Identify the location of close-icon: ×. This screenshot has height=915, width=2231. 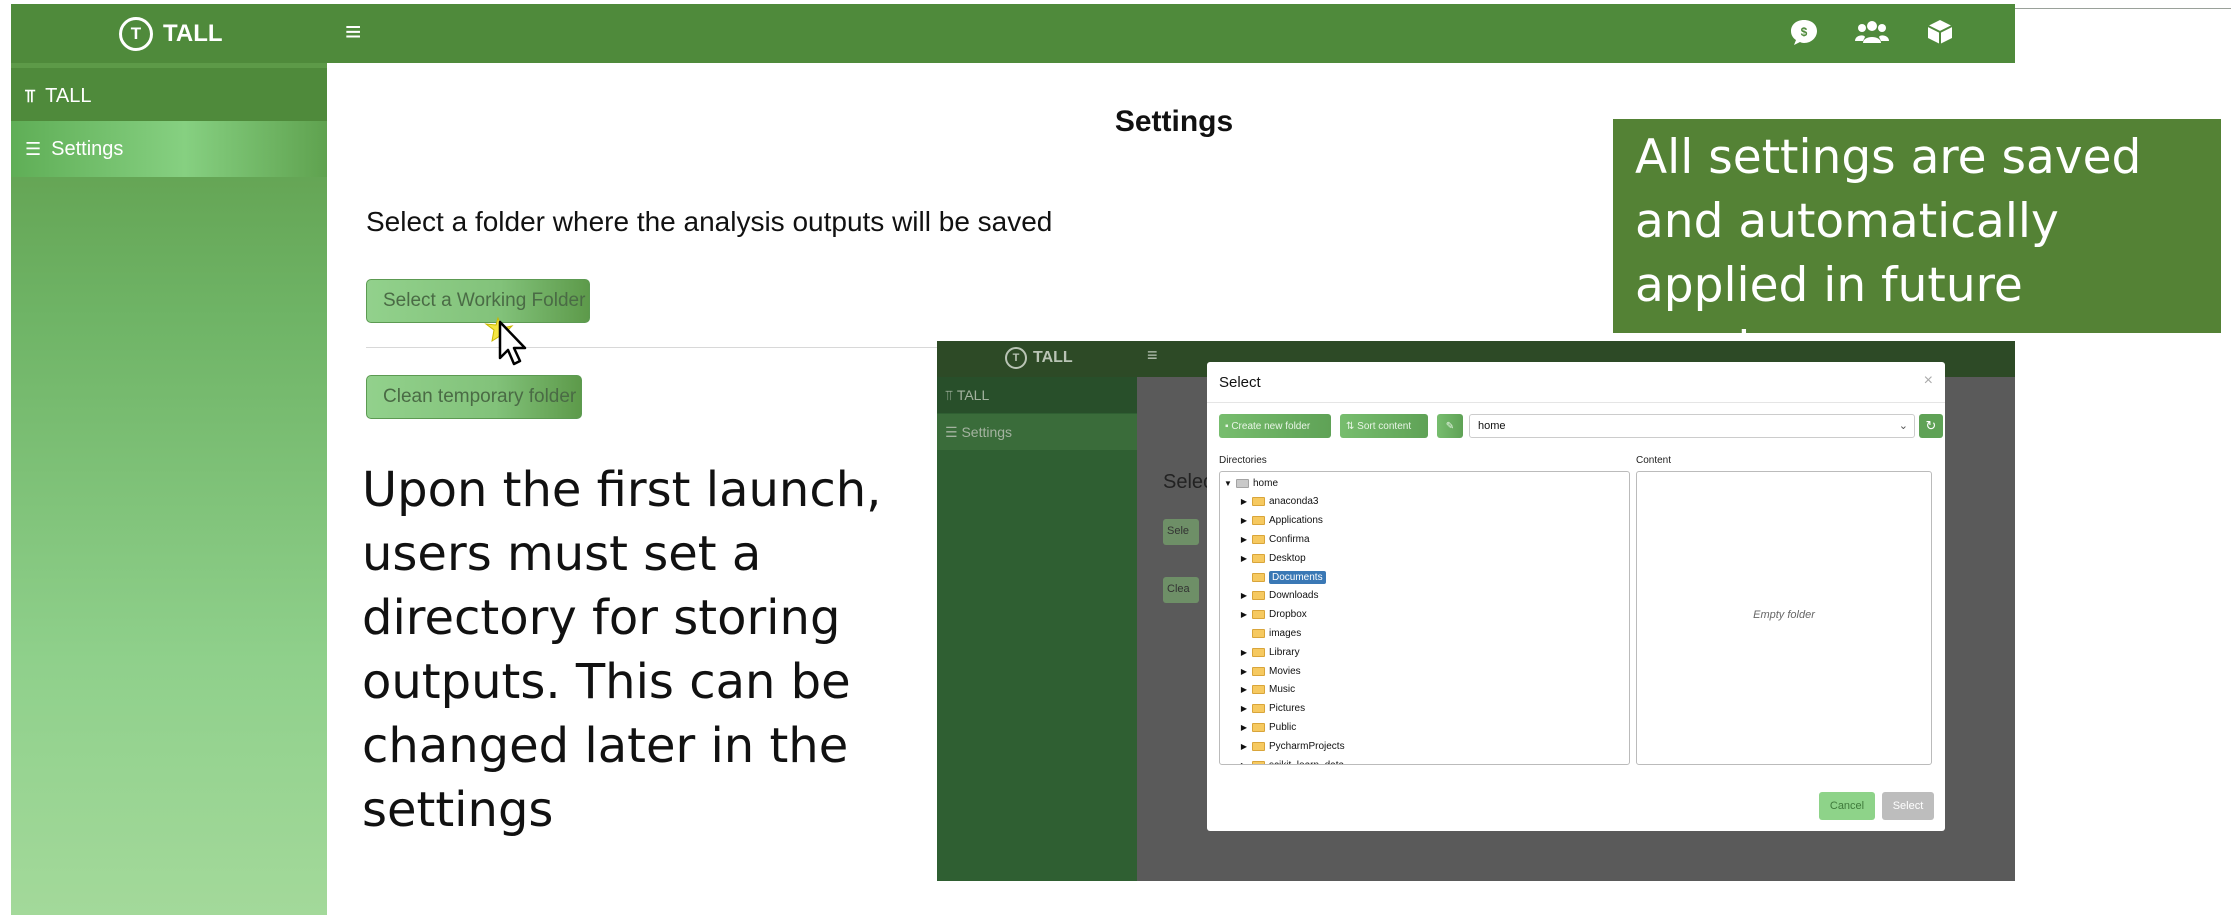
(1928, 381).